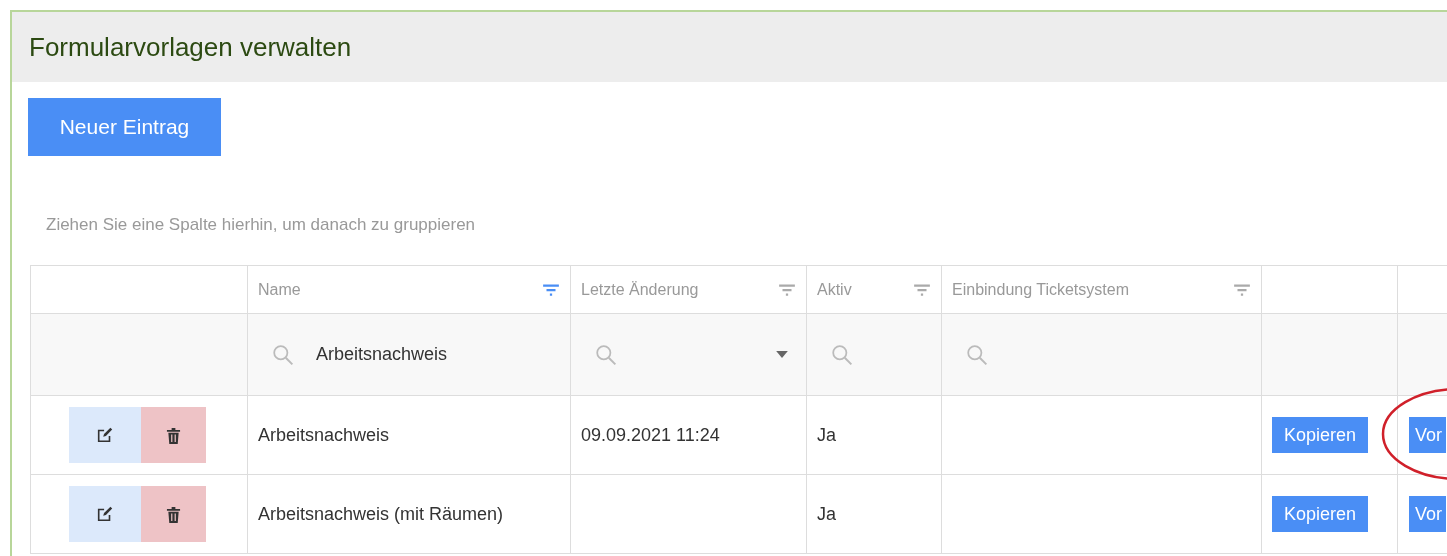  What do you see at coordinates (409, 514) in the screenshot?
I see `table-cell: Arbeitsnachweis (mit Räumen)` at bounding box center [409, 514].